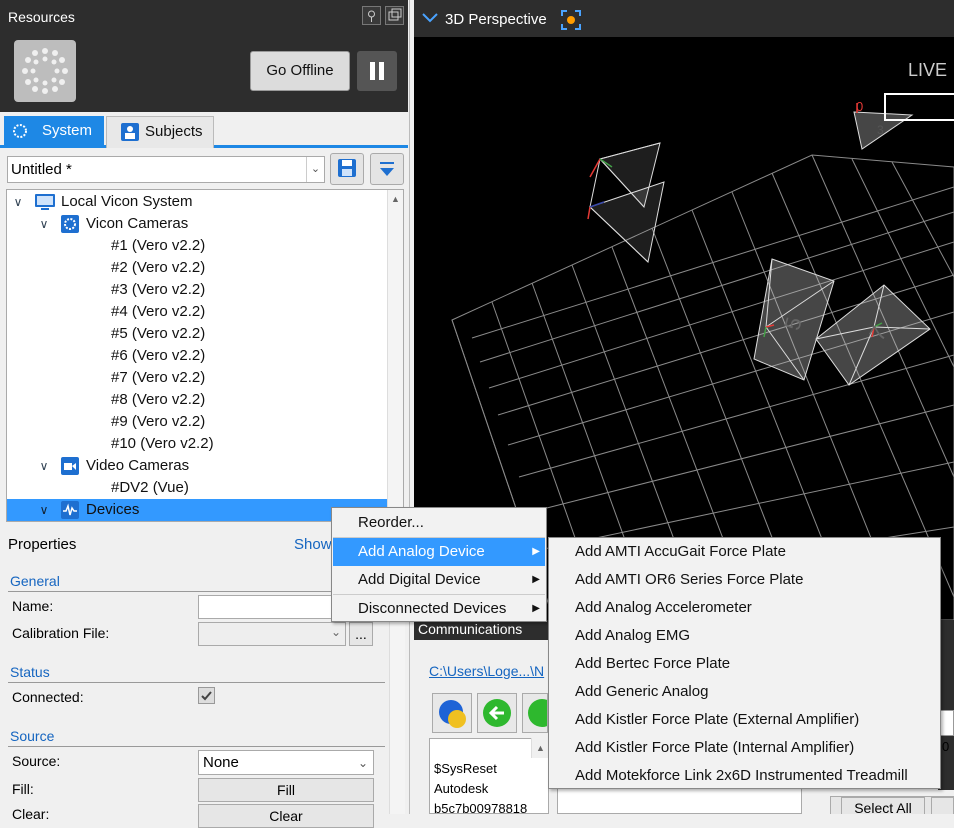  I want to click on section-source: Source, so click(32, 736).